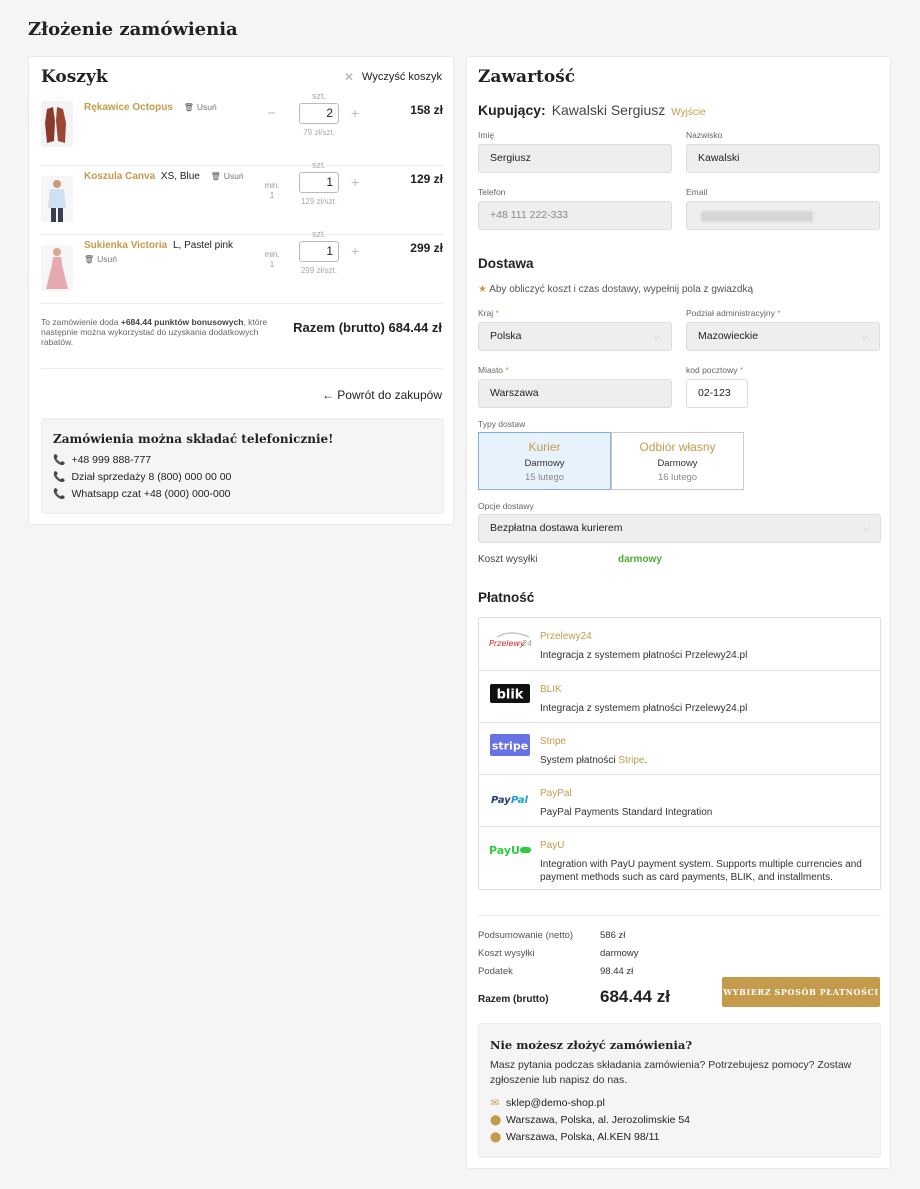  Describe the element at coordinates (592, 110) in the screenshot. I see `buyer-line: Kupujący: Kawalski Sergiusz Wyjście` at that location.